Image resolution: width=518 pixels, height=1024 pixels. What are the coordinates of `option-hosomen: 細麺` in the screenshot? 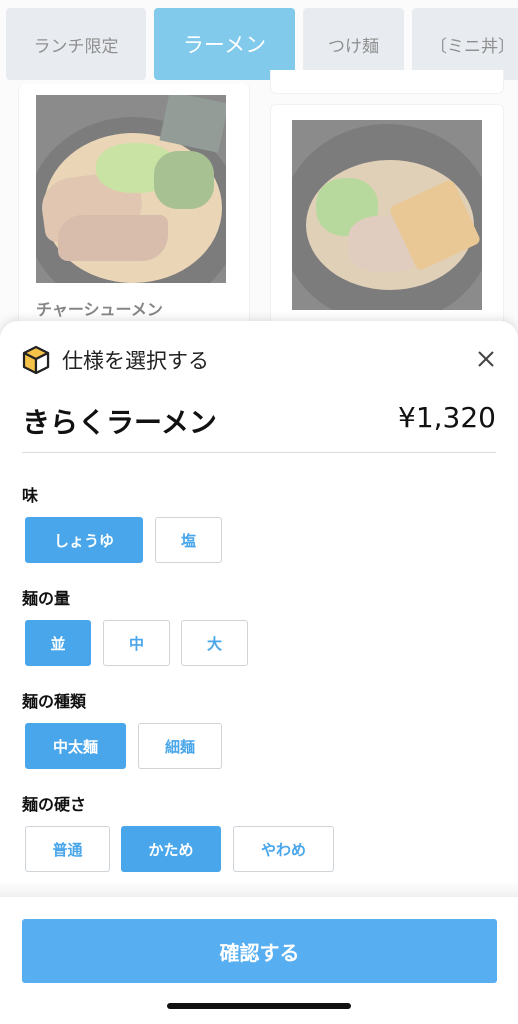 It's located at (180, 746).